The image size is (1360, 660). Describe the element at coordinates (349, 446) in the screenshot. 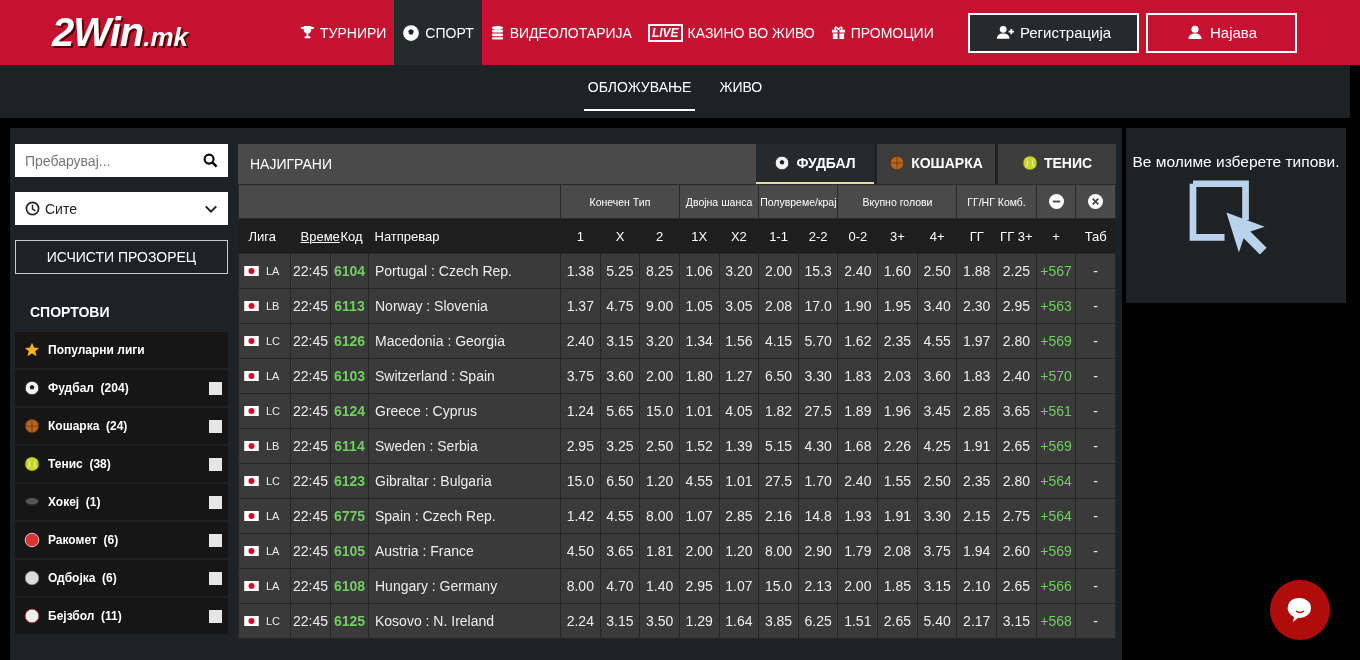

I see `table-cell: 6114` at that location.